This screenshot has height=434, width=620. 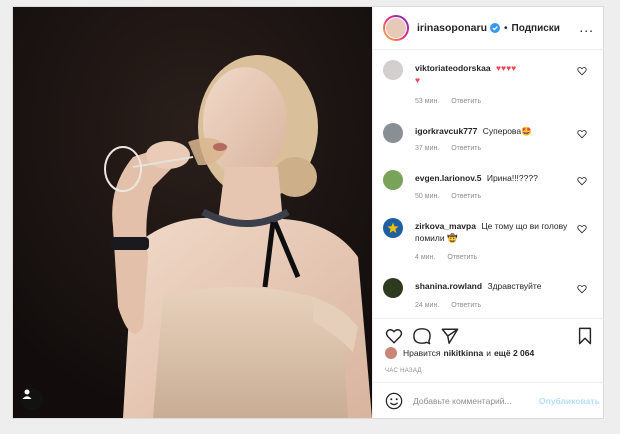 What do you see at coordinates (514, 353) in the screenshot?
I see `likes-count: ещё 2 064` at bounding box center [514, 353].